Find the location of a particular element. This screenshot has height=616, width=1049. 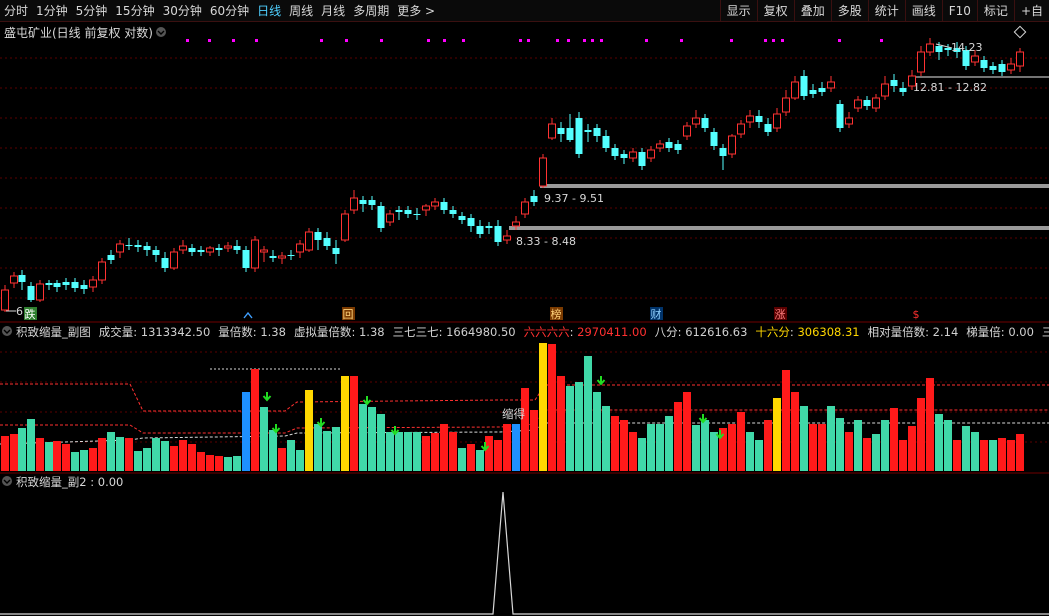

toolbar-button-8: +自 is located at coordinates (1031, 11).